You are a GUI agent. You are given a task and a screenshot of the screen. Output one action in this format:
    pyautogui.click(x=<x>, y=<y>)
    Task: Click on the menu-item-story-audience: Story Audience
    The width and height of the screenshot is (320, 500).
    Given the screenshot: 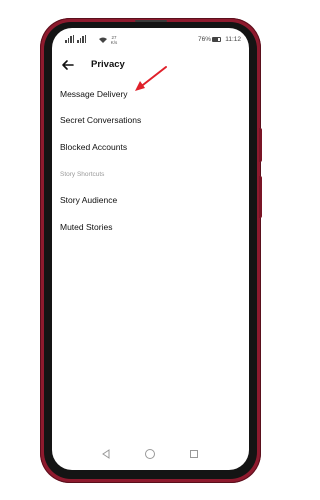 What is the action you would take?
    pyautogui.click(x=88, y=200)
    